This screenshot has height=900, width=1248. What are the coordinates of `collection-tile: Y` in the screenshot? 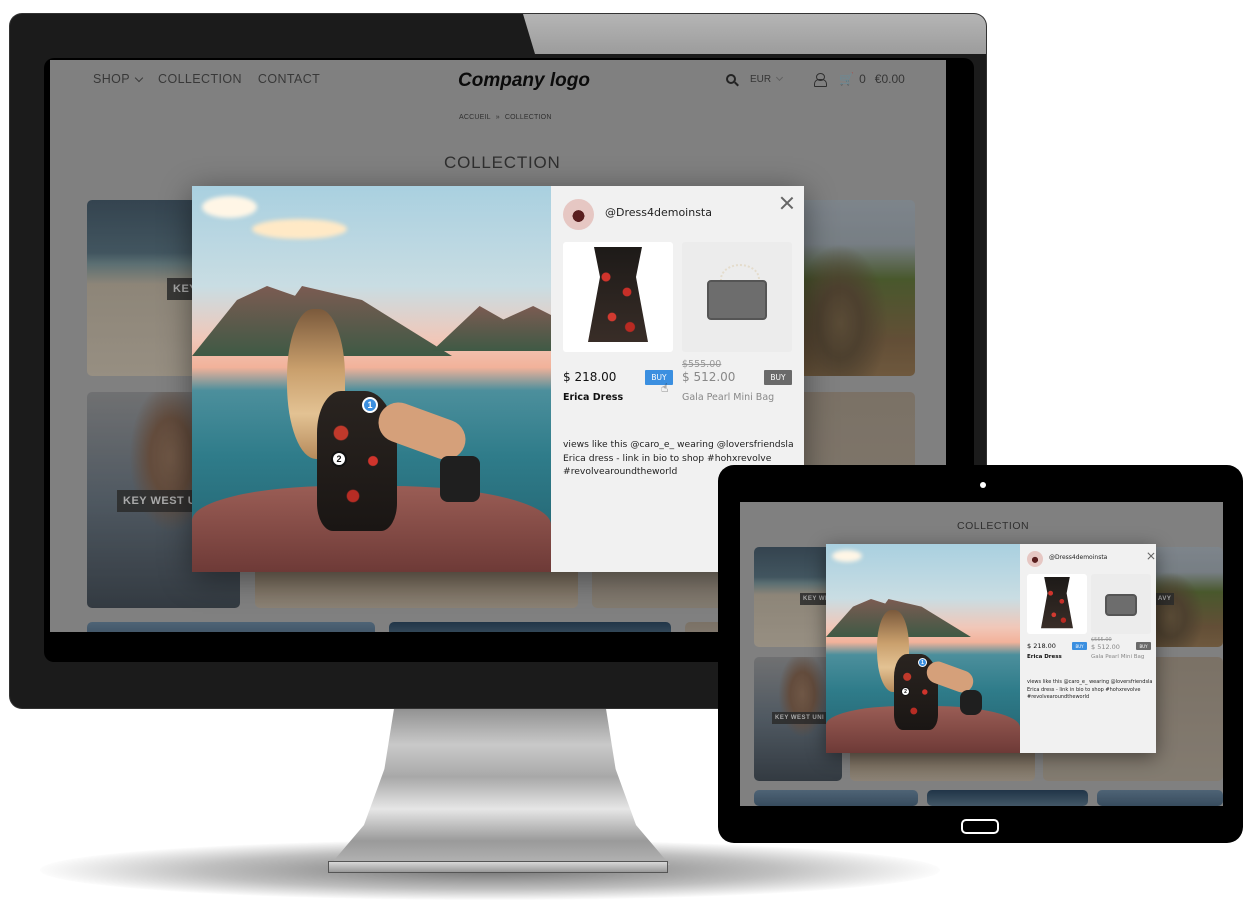 It's located at (852, 288).